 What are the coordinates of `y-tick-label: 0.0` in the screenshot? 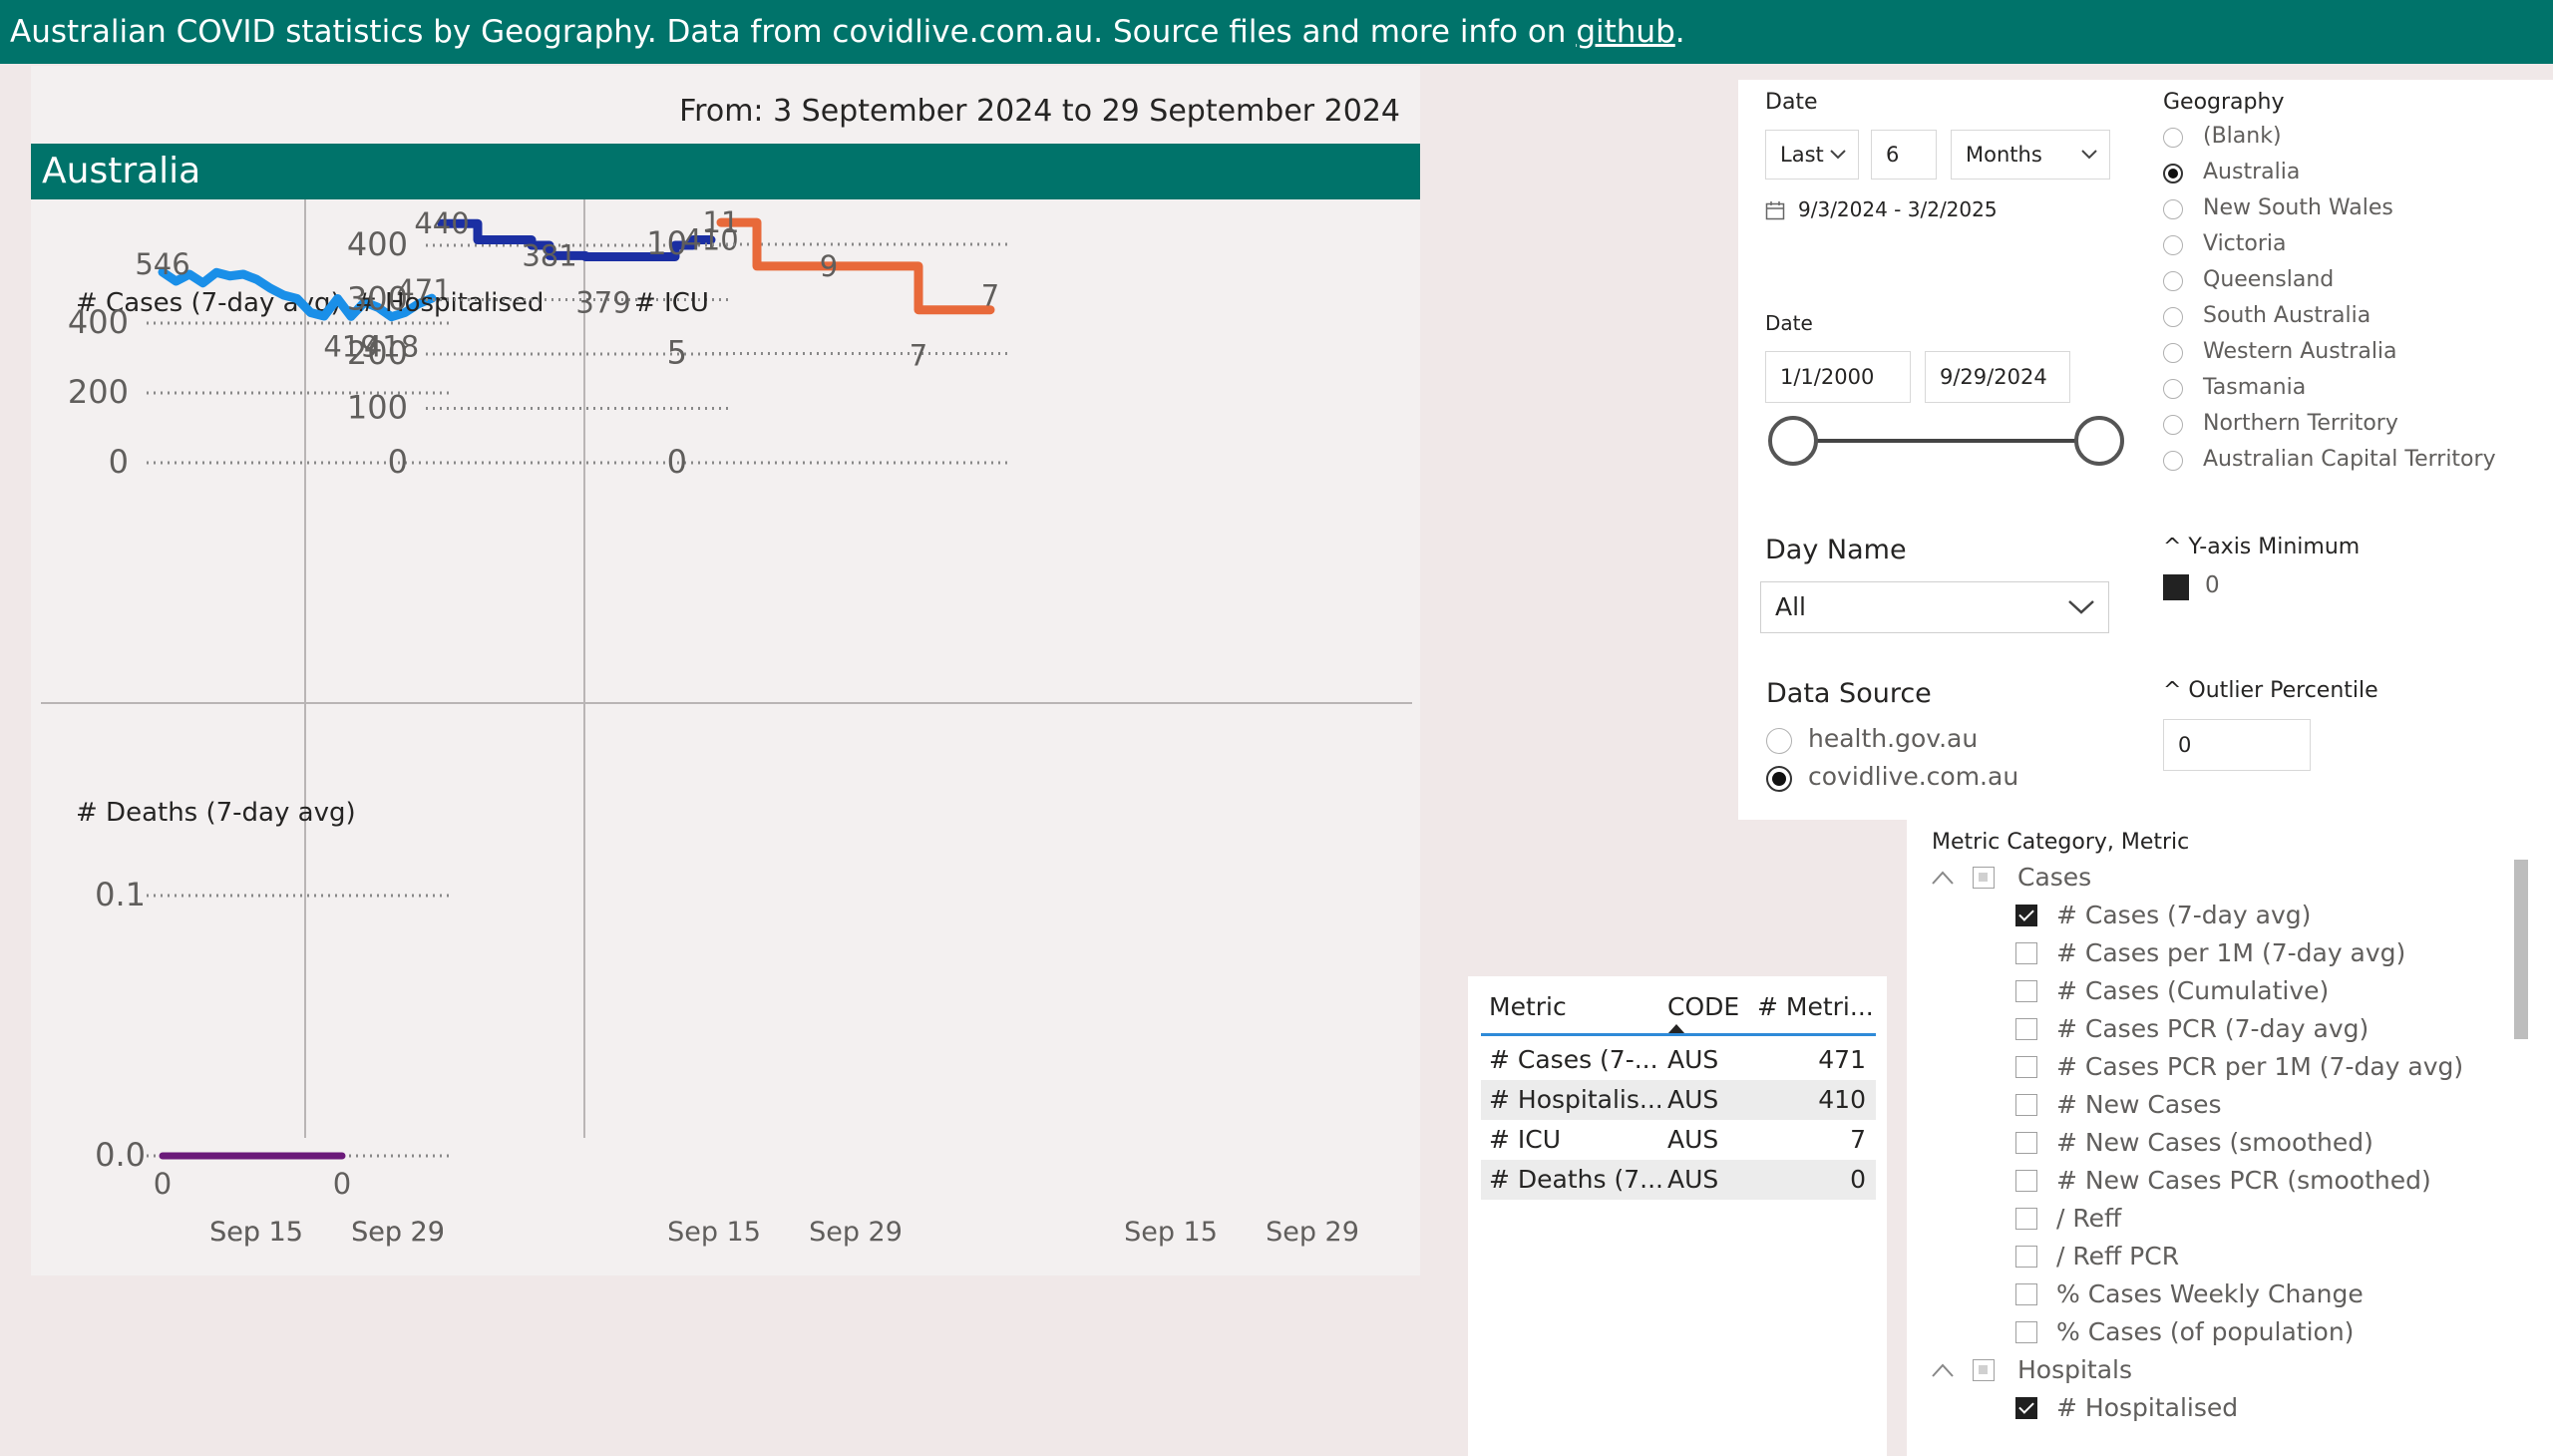 It's located at (121, 1155).